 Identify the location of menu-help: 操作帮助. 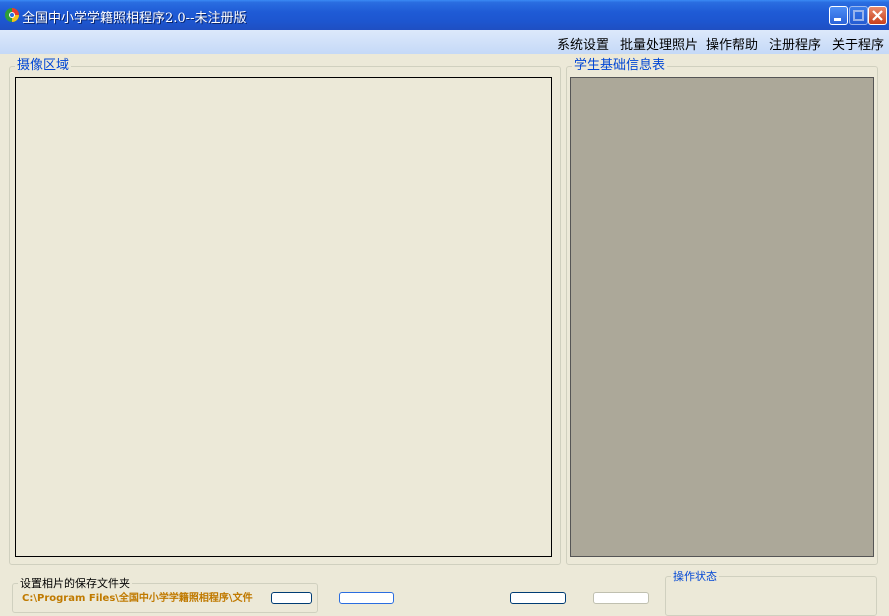
(732, 43).